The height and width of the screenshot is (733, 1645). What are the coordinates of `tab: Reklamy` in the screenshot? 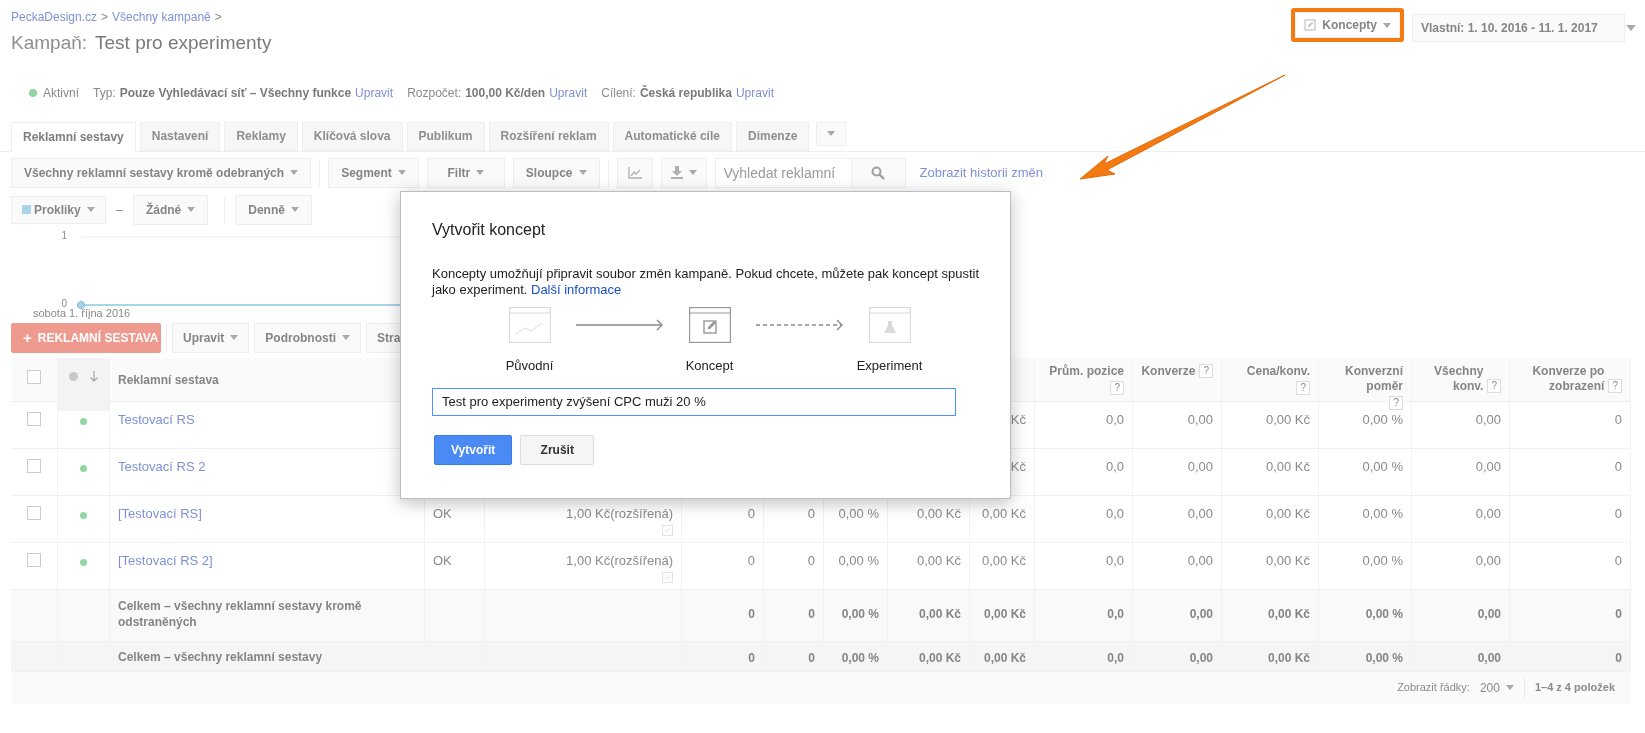 It's located at (261, 136).